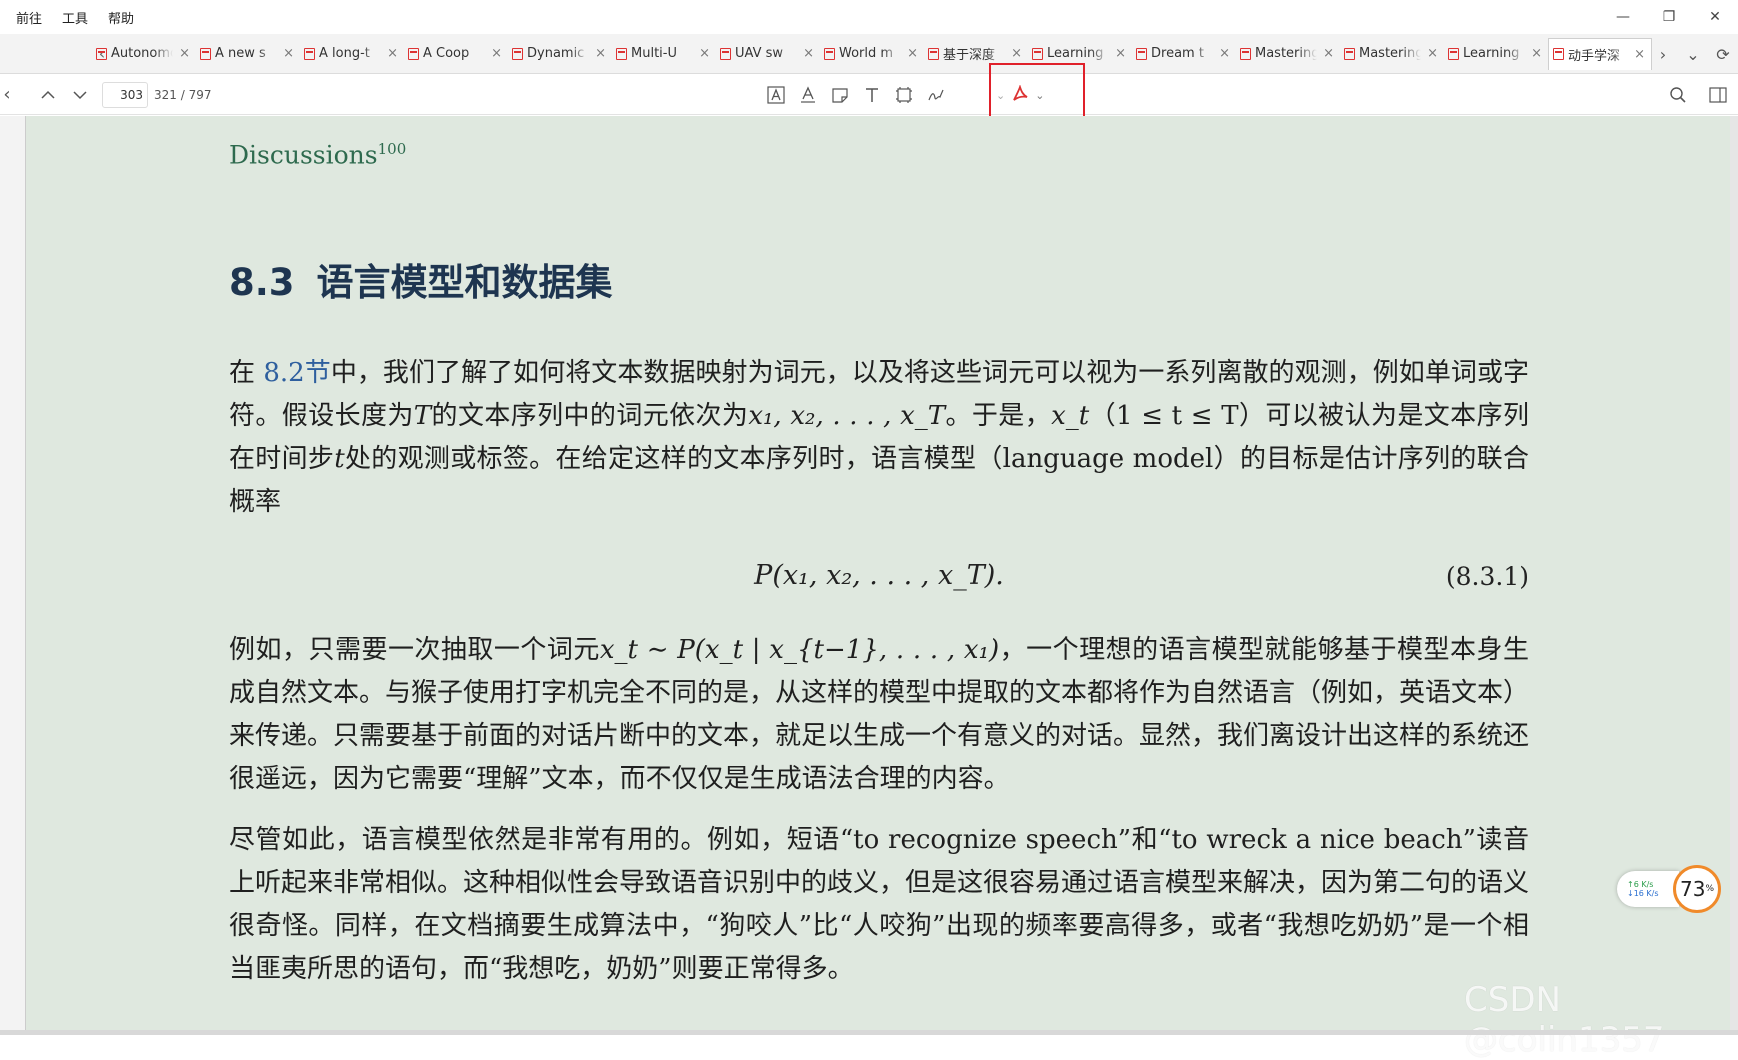  Describe the element at coordinates (246, 373) in the screenshot. I see `para1-prefix: 在` at that location.